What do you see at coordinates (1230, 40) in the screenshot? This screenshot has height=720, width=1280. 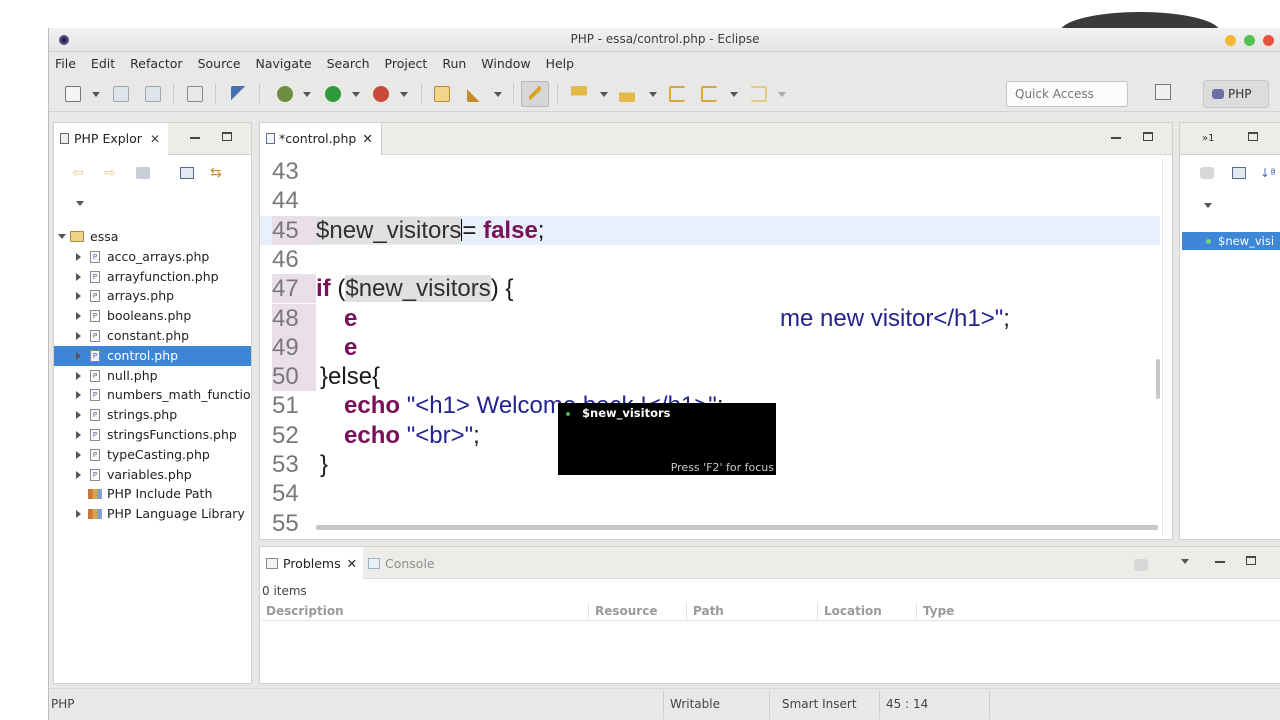 I see `minimize-window-button` at bounding box center [1230, 40].